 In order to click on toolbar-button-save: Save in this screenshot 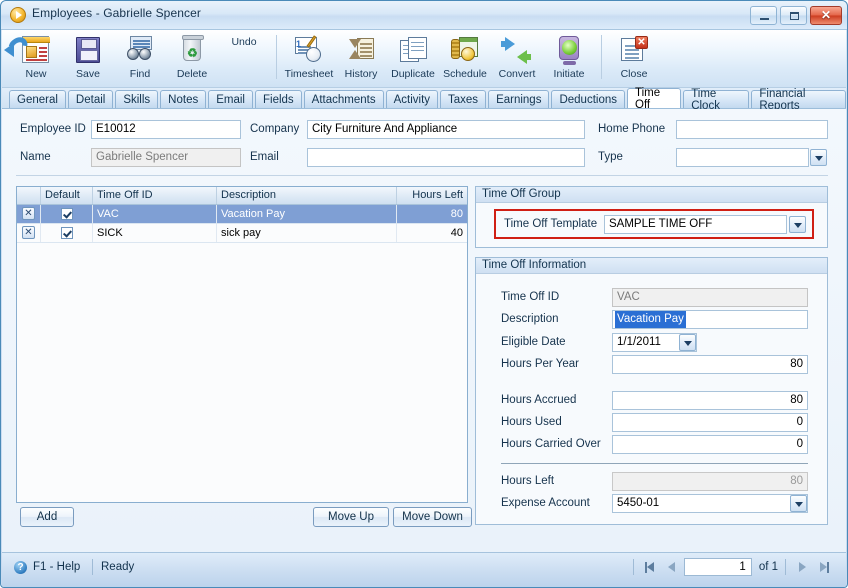, I will do `click(88, 58)`.